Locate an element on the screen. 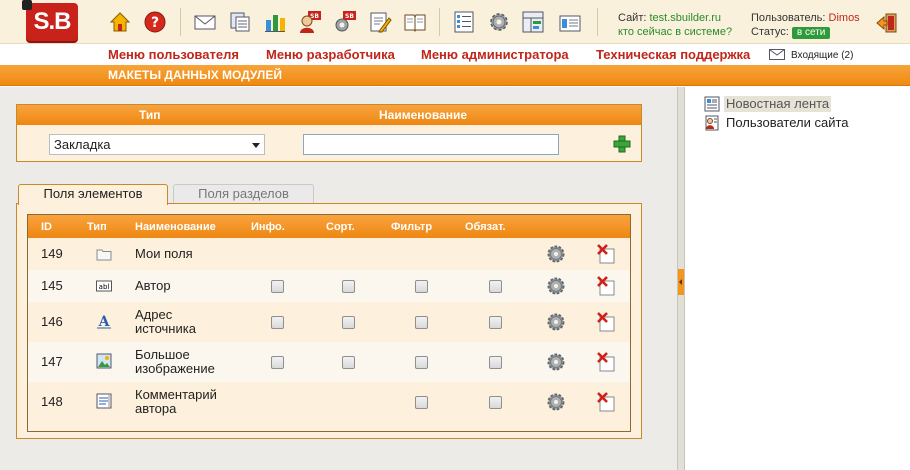 The width and height of the screenshot is (910, 470). structure-icon is located at coordinates (240, 22).